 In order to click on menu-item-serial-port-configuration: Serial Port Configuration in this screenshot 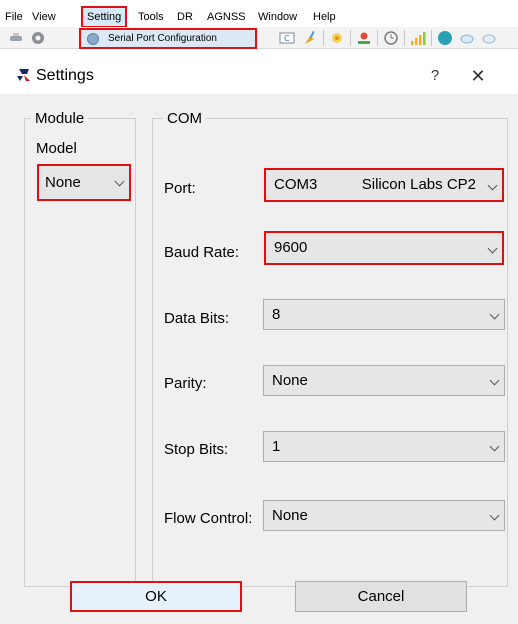, I will do `click(168, 38)`.